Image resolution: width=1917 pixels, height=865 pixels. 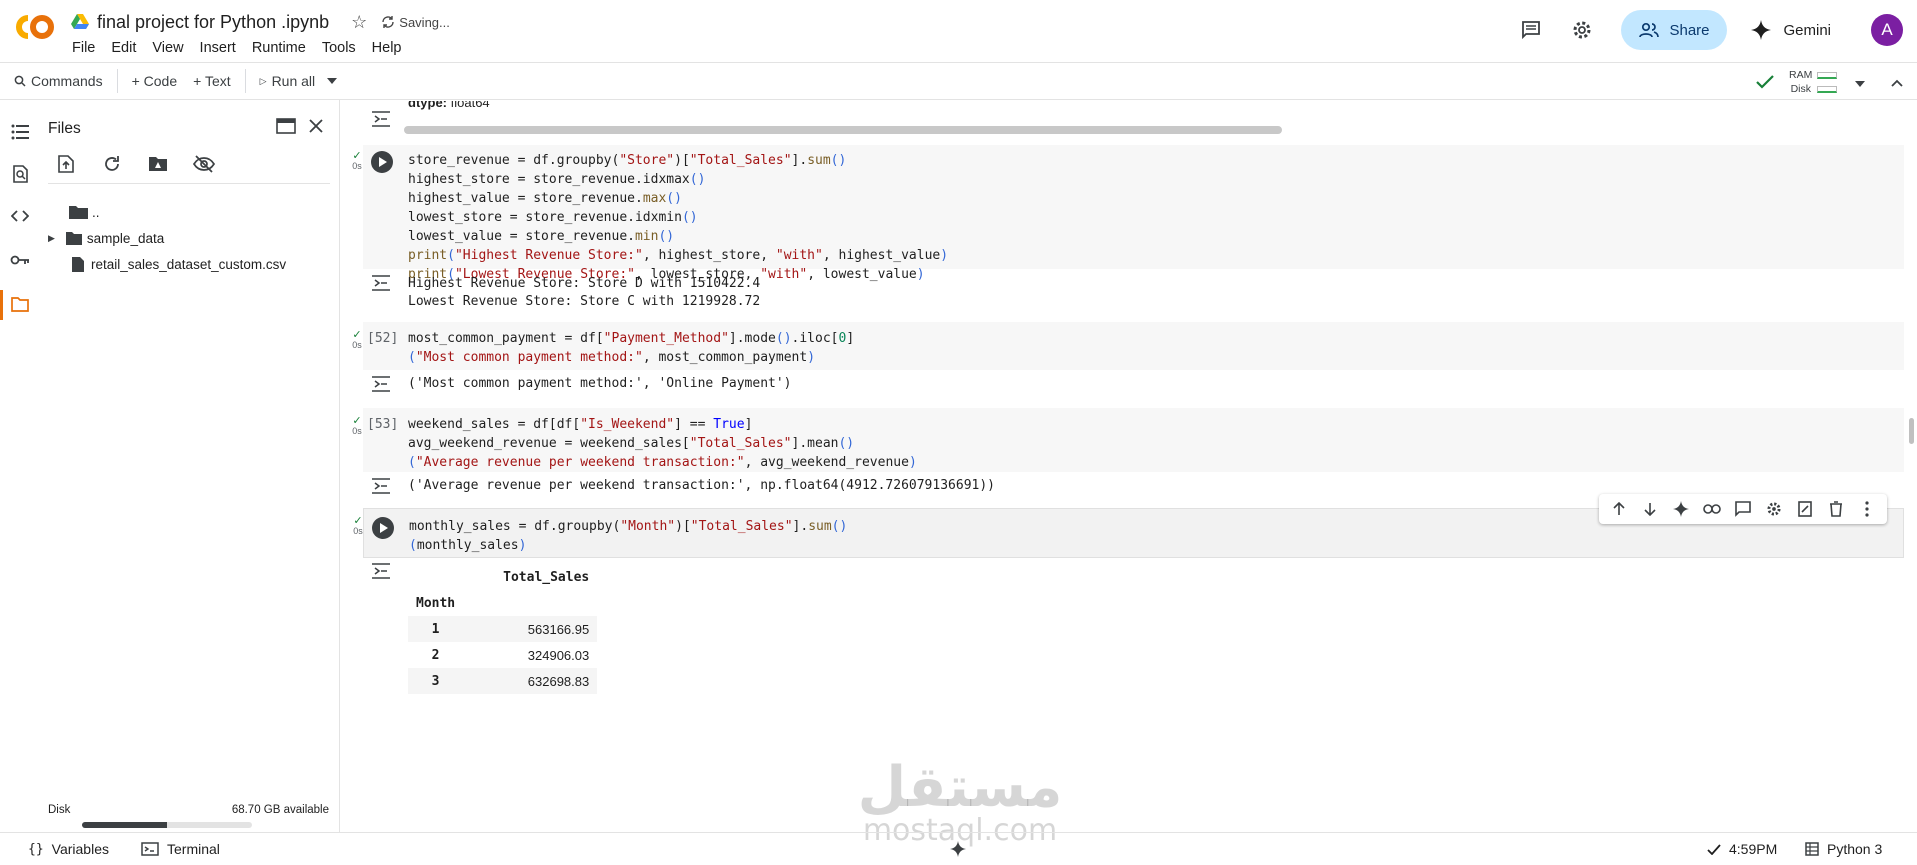 What do you see at coordinates (1712, 509) in the screenshot?
I see `link-icon` at bounding box center [1712, 509].